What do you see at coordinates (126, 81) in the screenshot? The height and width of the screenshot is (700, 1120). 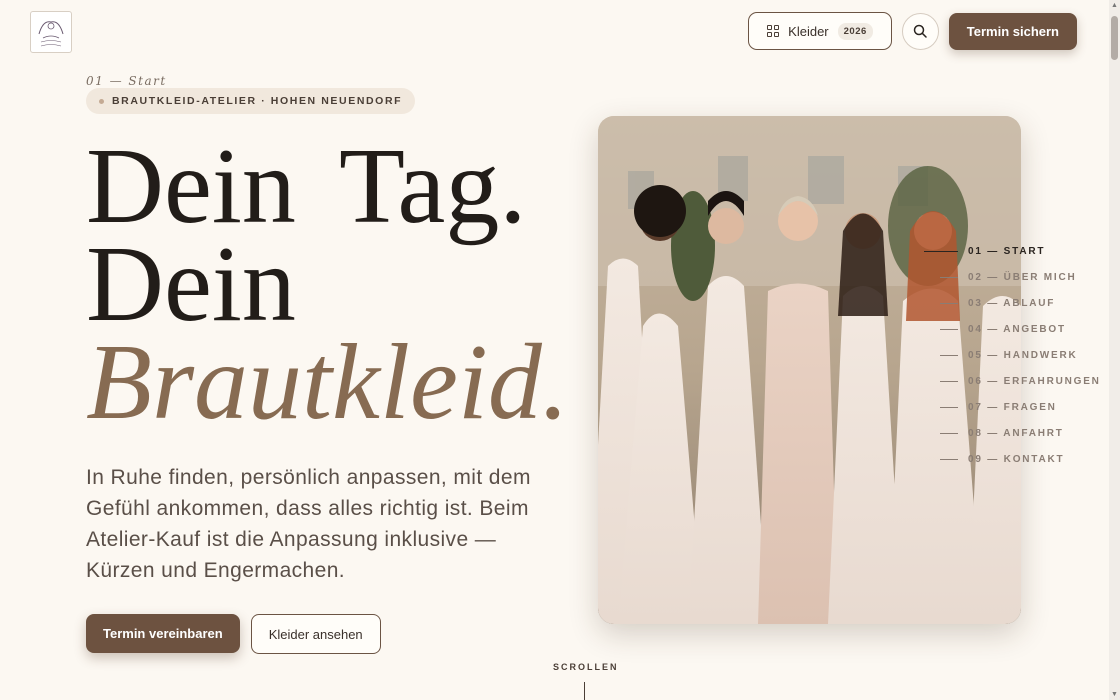 I see `section-label: 01 — Start` at bounding box center [126, 81].